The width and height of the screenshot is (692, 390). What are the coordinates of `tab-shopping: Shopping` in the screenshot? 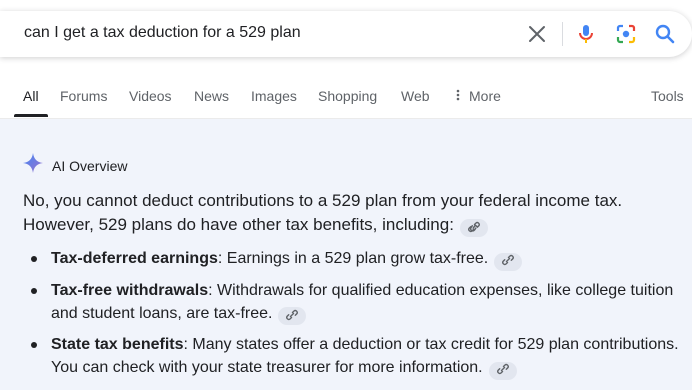 It's located at (347, 96).